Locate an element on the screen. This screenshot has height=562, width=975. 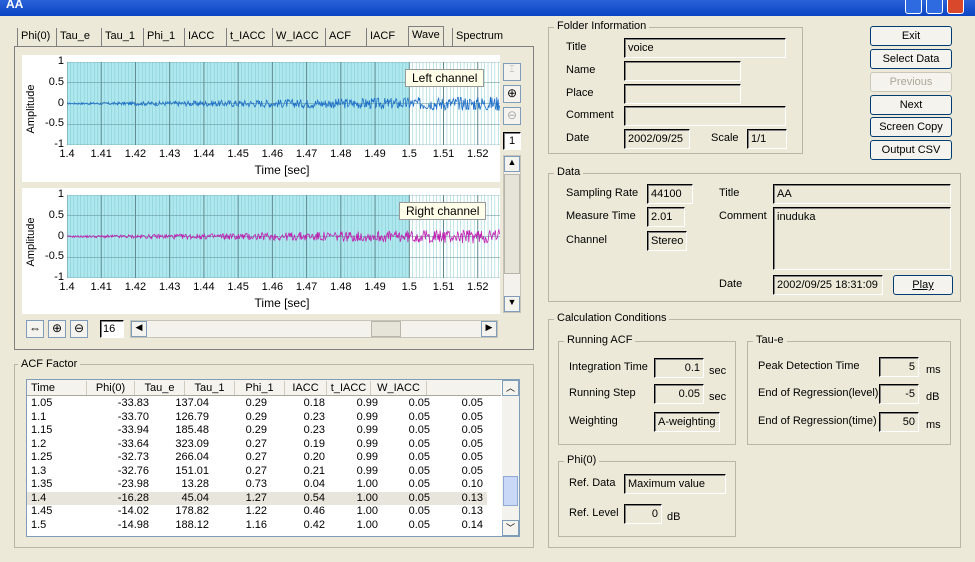
maximize-button is located at coordinates (934, 7).